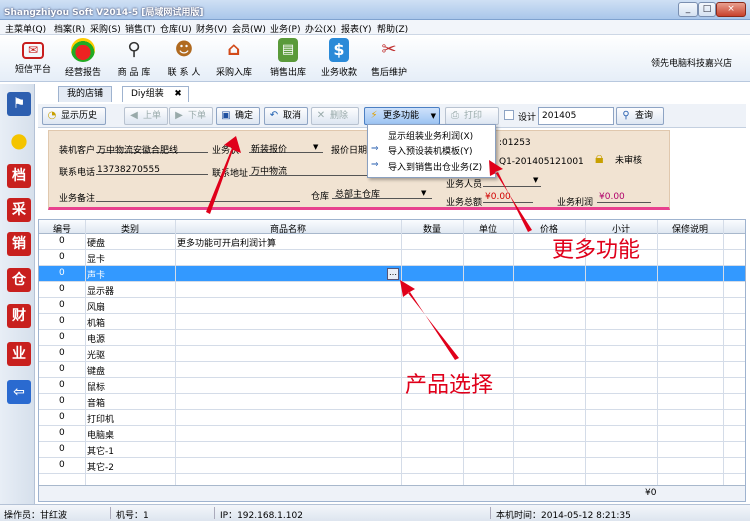 This screenshot has height=521, width=750. What do you see at coordinates (19, 176) in the screenshot?
I see `stamp-dang-icon: 档` at bounding box center [19, 176].